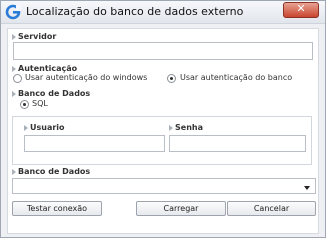  What do you see at coordinates (54, 93) in the screenshot?
I see `banco-tipo-label: Banco de Dados` at bounding box center [54, 93].